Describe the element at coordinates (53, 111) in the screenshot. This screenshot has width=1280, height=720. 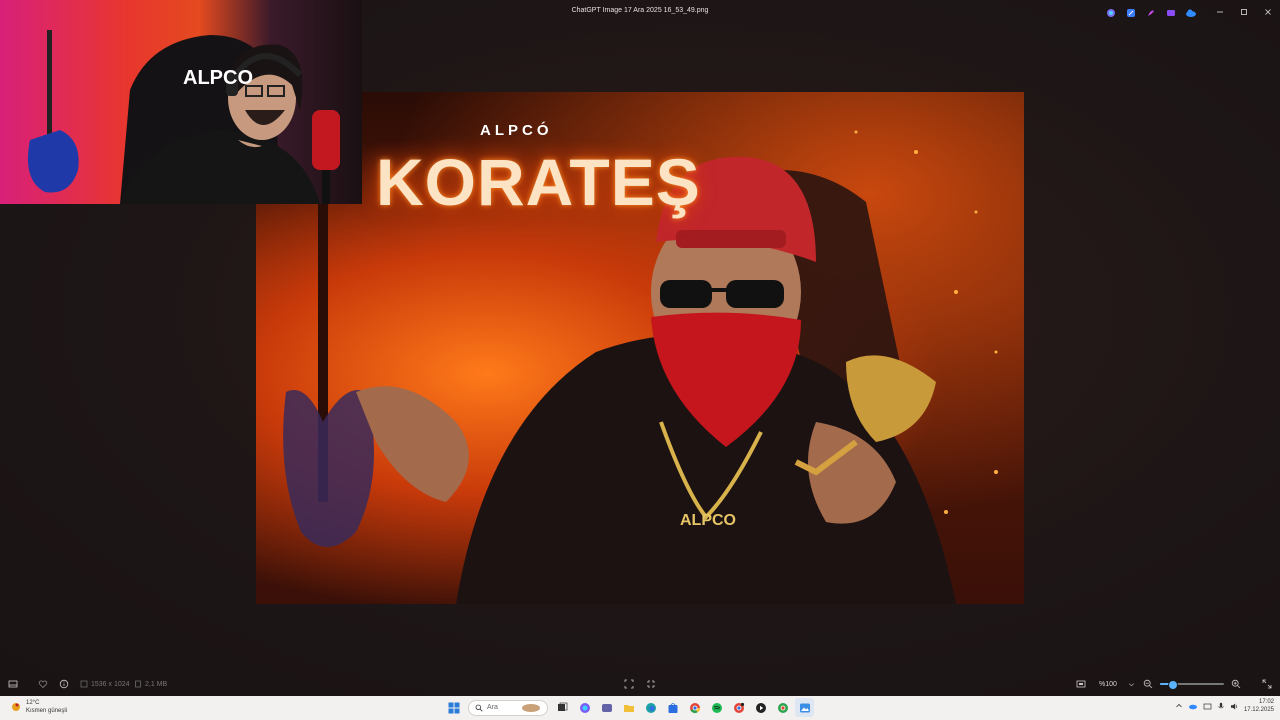
I see `webcam-guitar` at that location.